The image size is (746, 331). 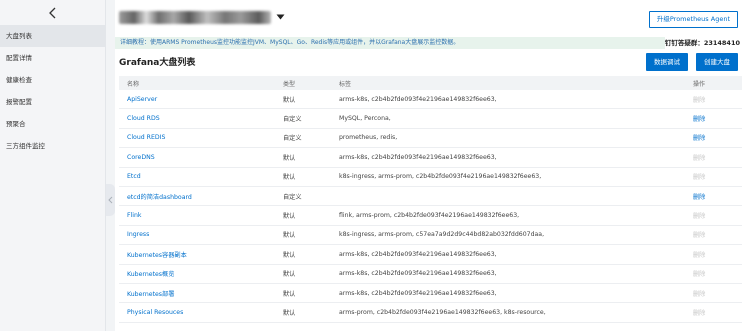 What do you see at coordinates (52, 36) in the screenshot?
I see `sidebar-item: 大盘列表` at bounding box center [52, 36].